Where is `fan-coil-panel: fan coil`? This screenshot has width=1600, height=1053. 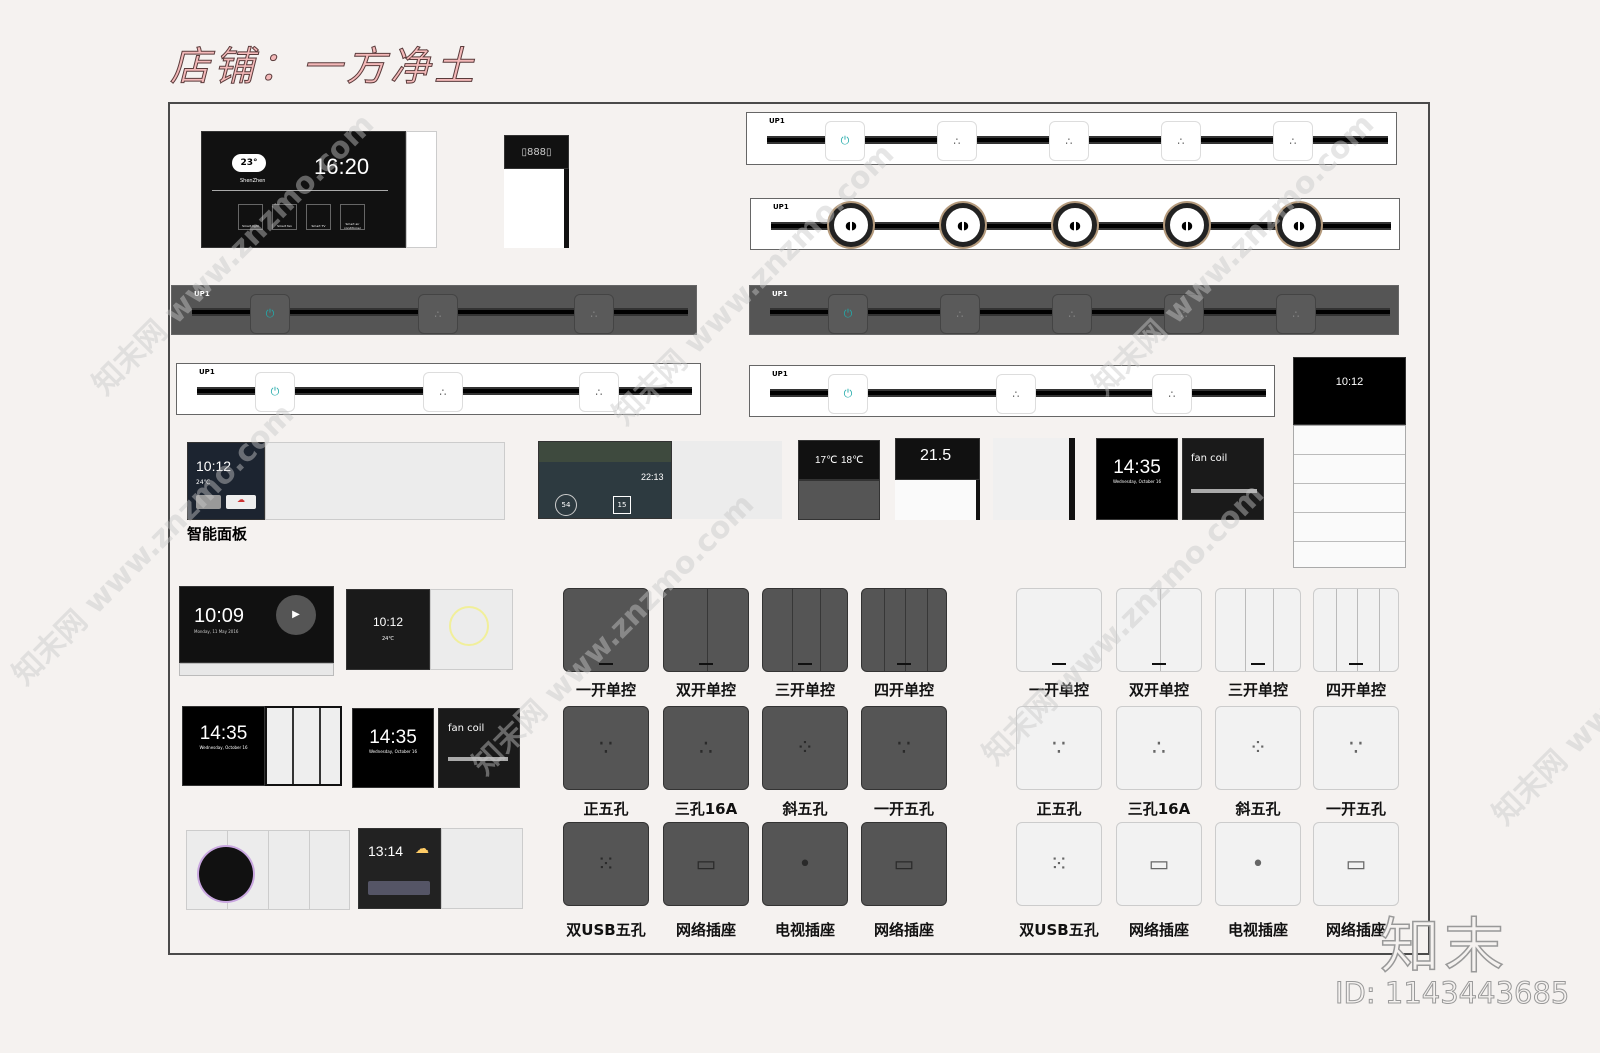
fan-coil-panel: fan coil is located at coordinates (1223, 479).